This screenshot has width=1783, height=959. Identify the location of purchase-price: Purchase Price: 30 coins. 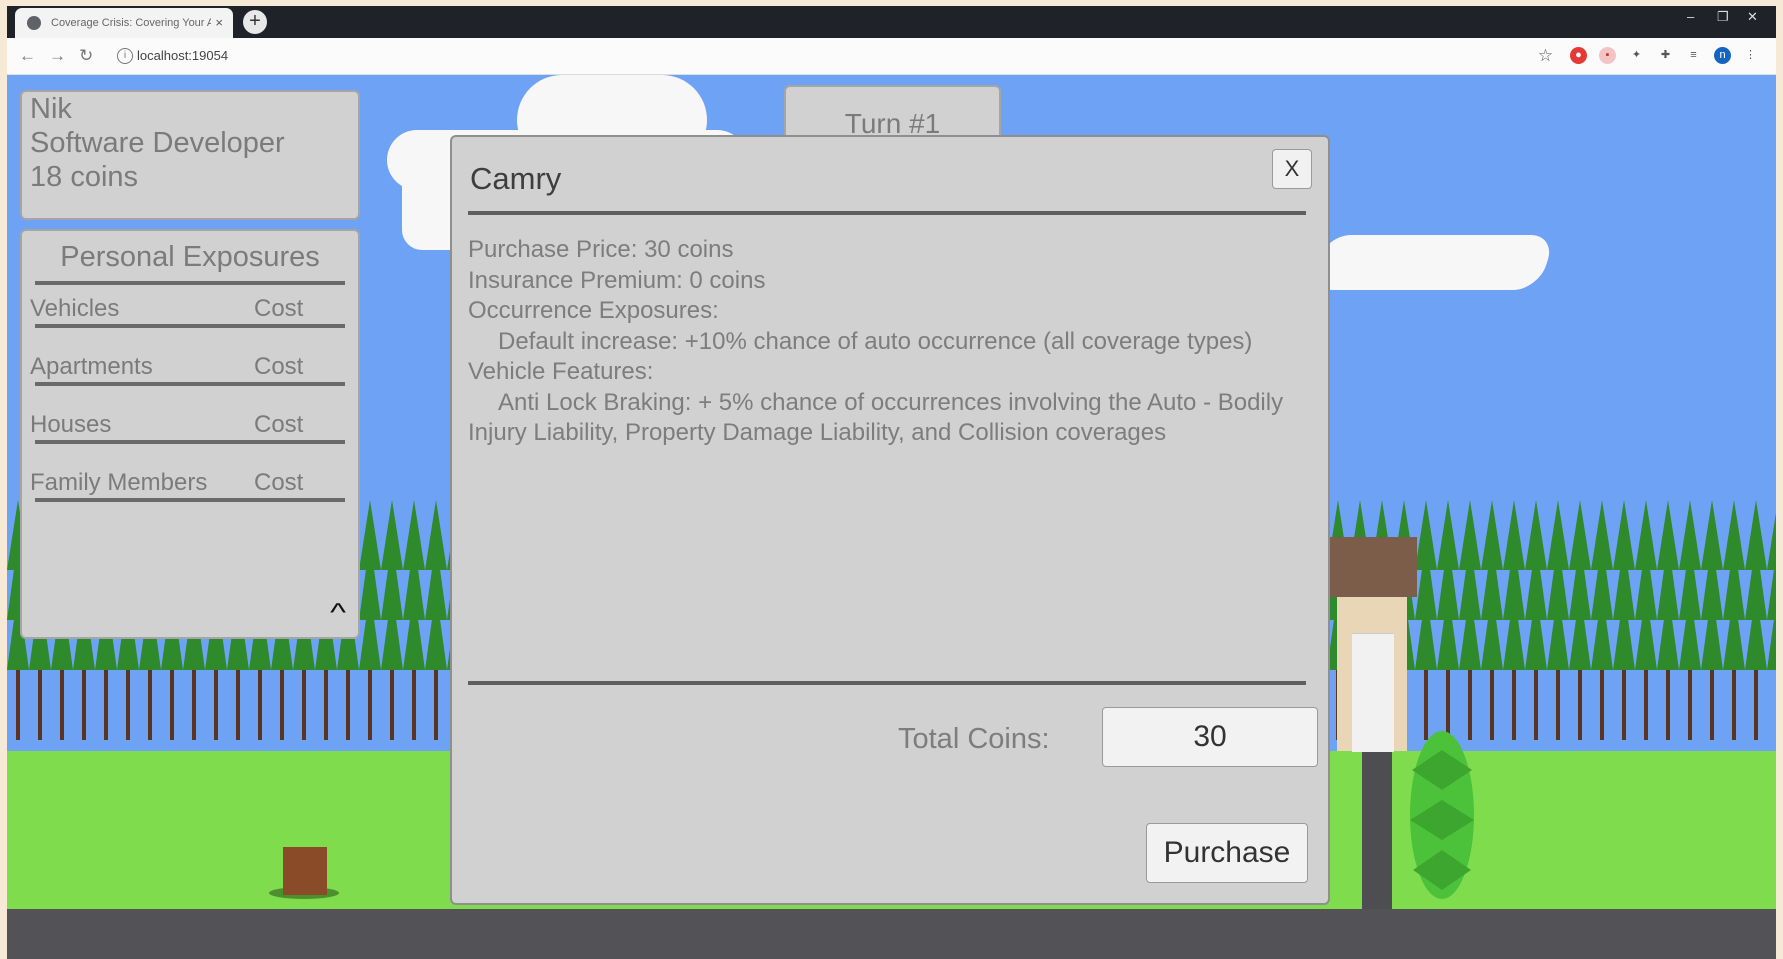
(601, 249).